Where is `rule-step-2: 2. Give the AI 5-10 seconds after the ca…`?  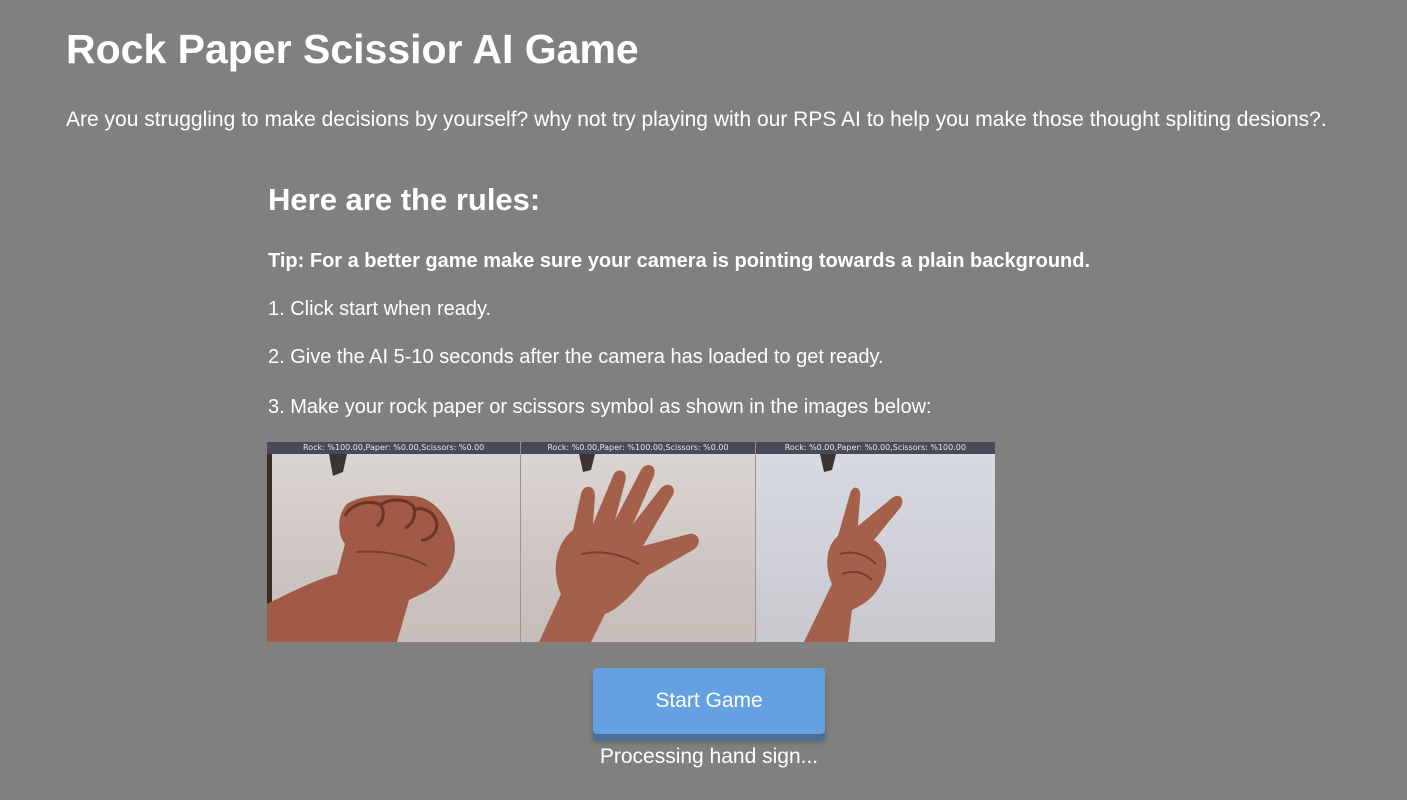
rule-step-2: 2. Give the AI 5-10 seconds after the ca… is located at coordinates (576, 357).